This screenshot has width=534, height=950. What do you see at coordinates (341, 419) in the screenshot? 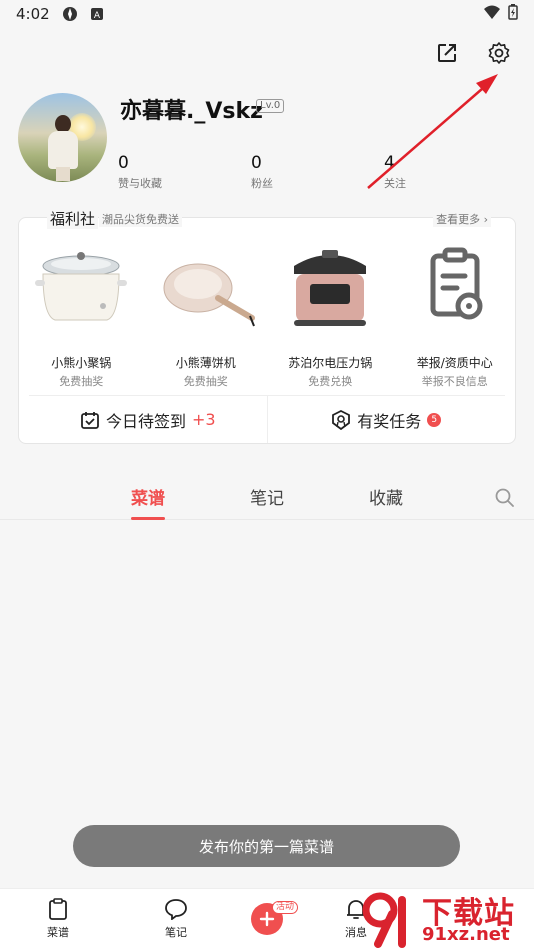
I see `medal-icon` at bounding box center [341, 419].